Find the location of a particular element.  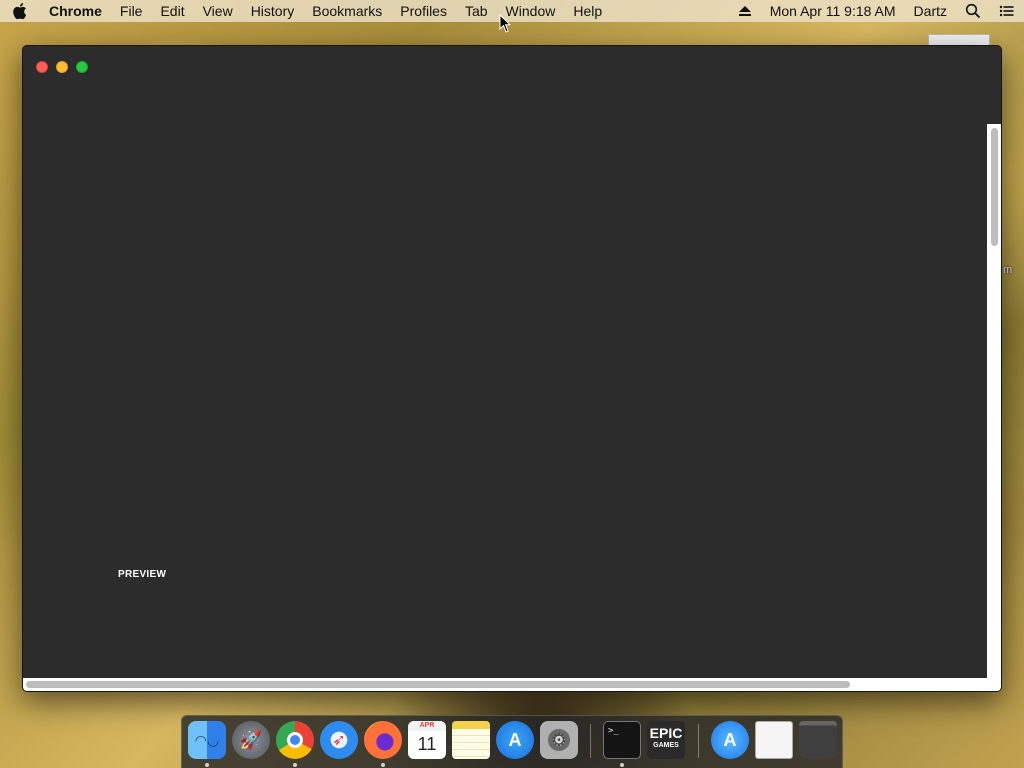

epic-logo-text: EPIC is located at coordinates (666, 733).